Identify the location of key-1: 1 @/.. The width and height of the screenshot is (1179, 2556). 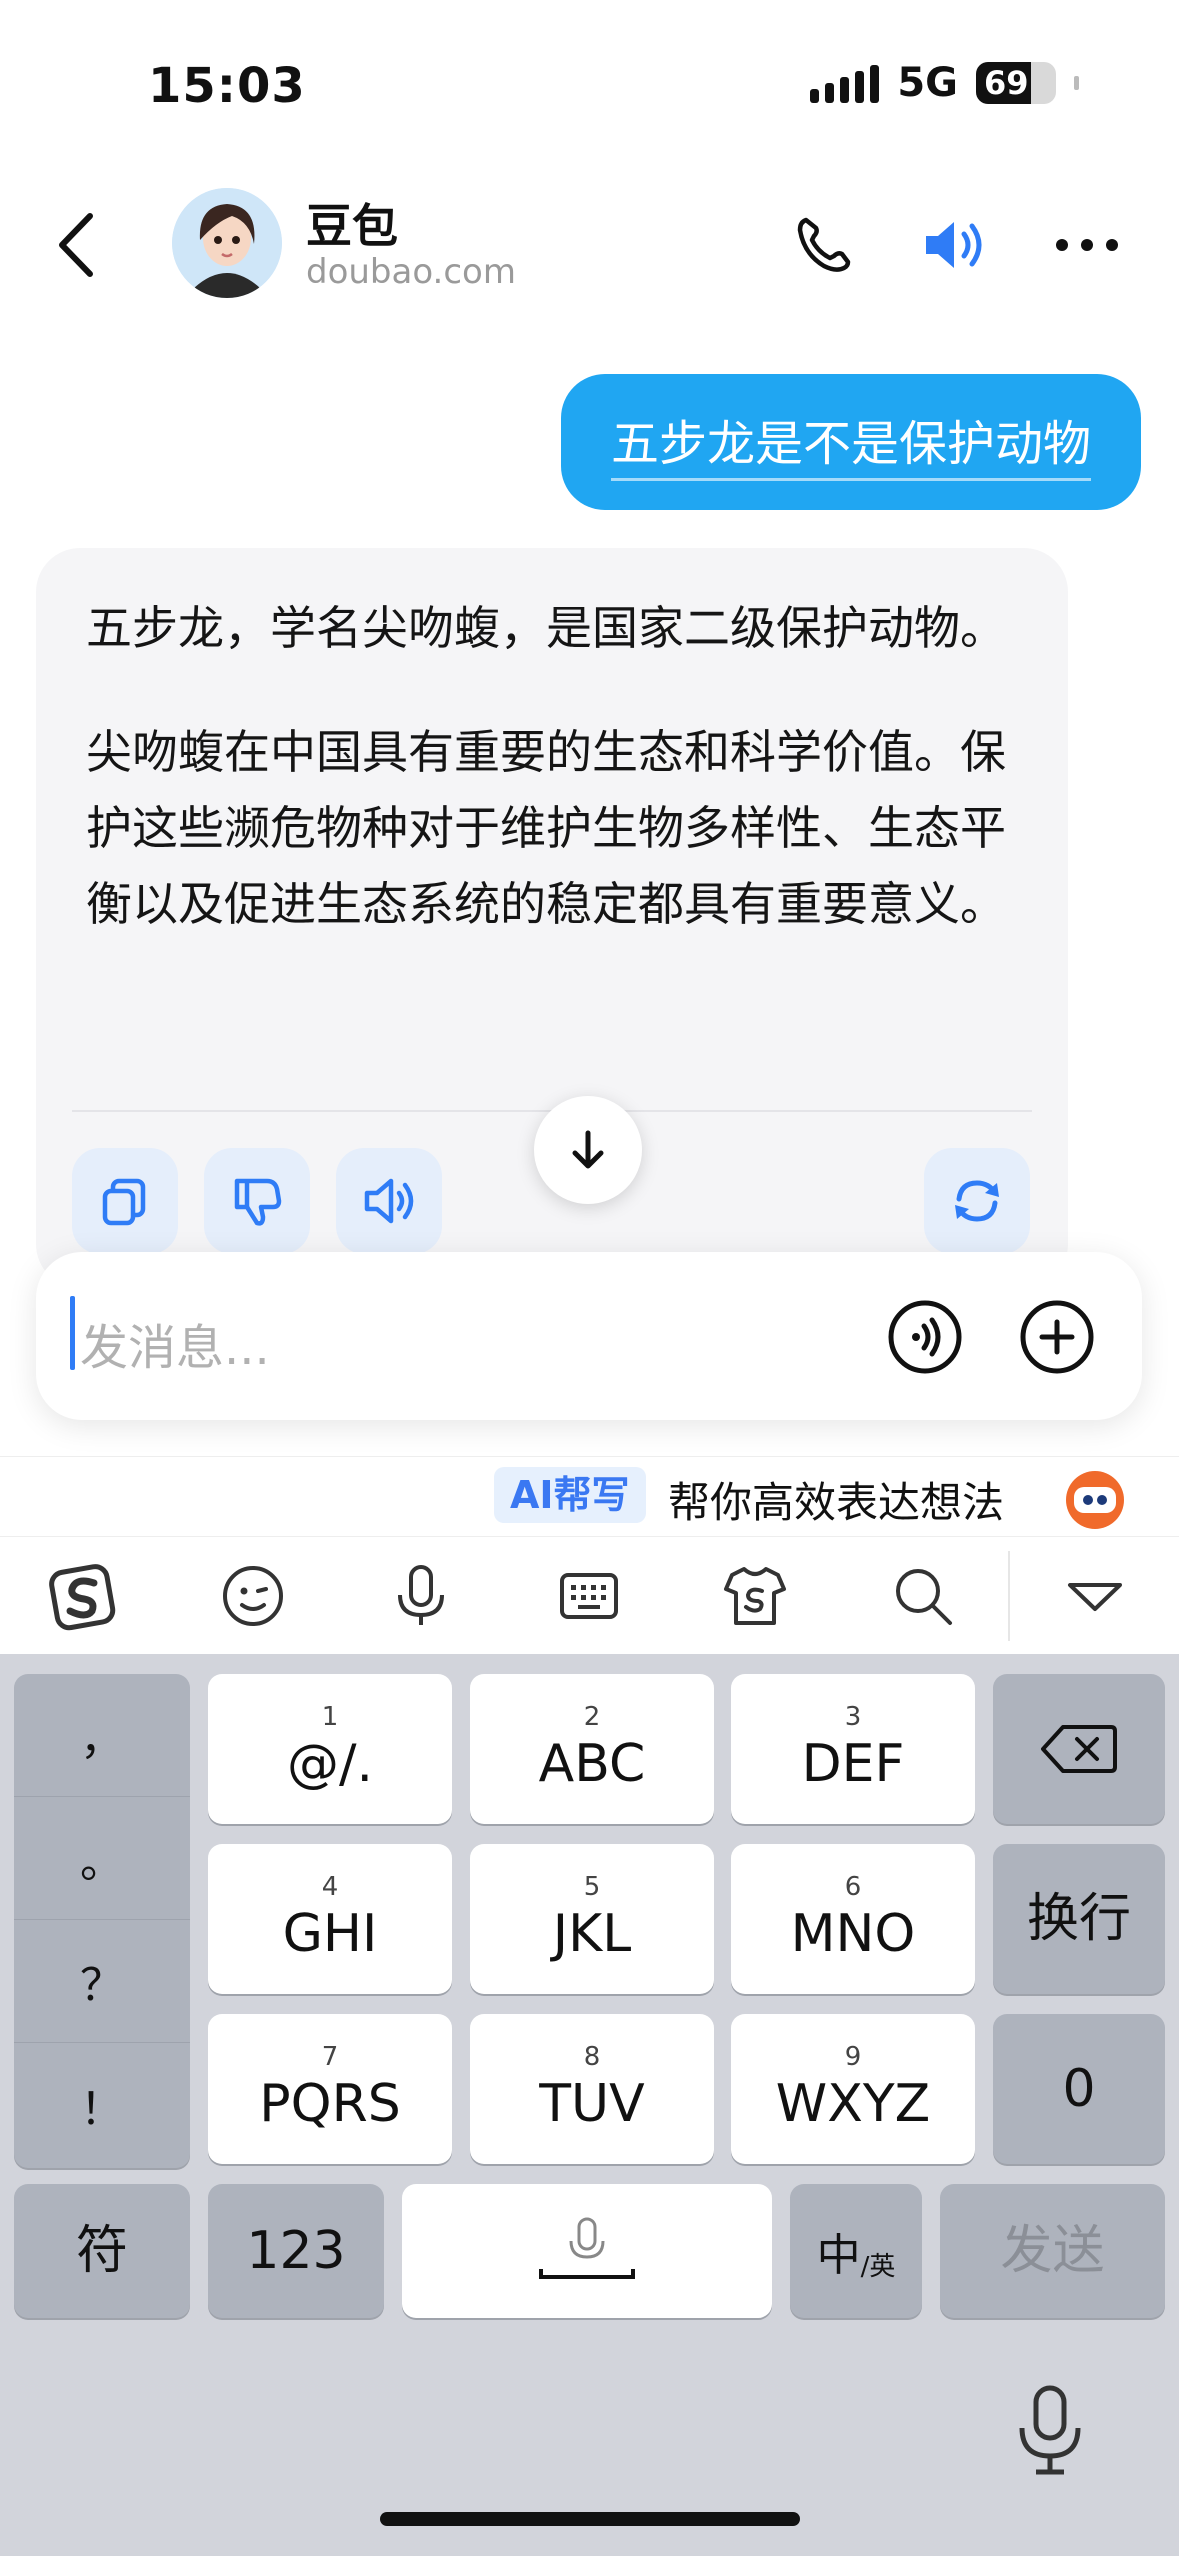
(330, 1749).